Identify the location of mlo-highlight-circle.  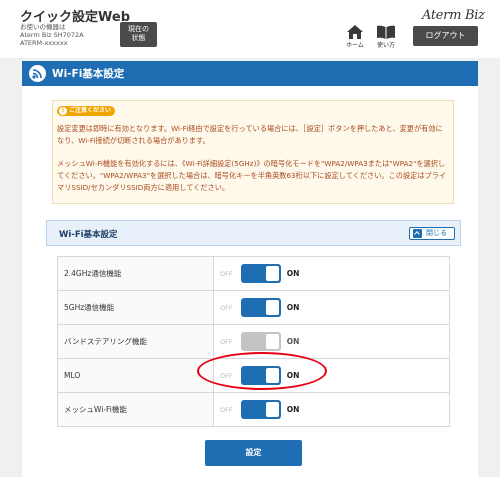
(262, 371).